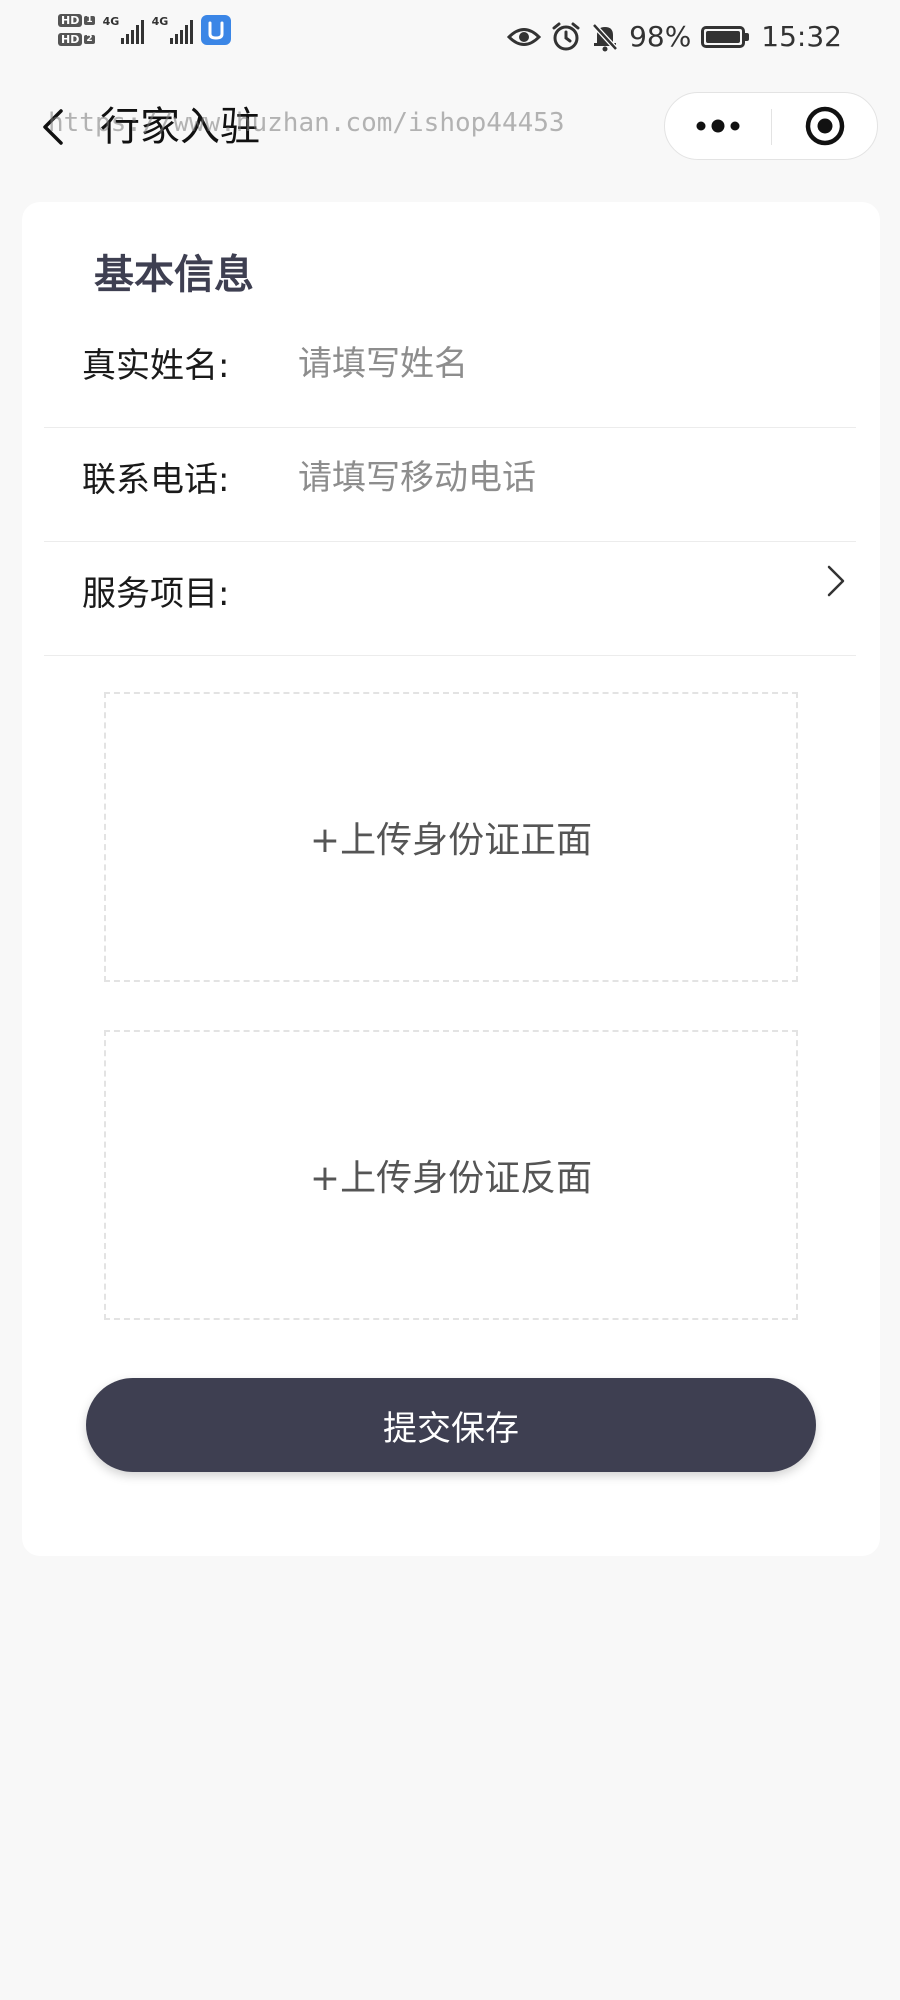 This screenshot has height=2000, width=900. Describe the element at coordinates (524, 37) in the screenshot. I see `eye-icon` at that location.